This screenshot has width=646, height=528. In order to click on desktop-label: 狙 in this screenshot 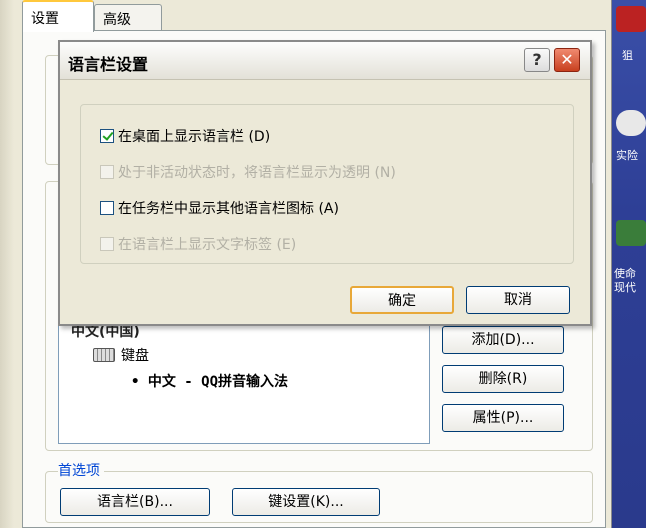, I will do `click(627, 55)`.